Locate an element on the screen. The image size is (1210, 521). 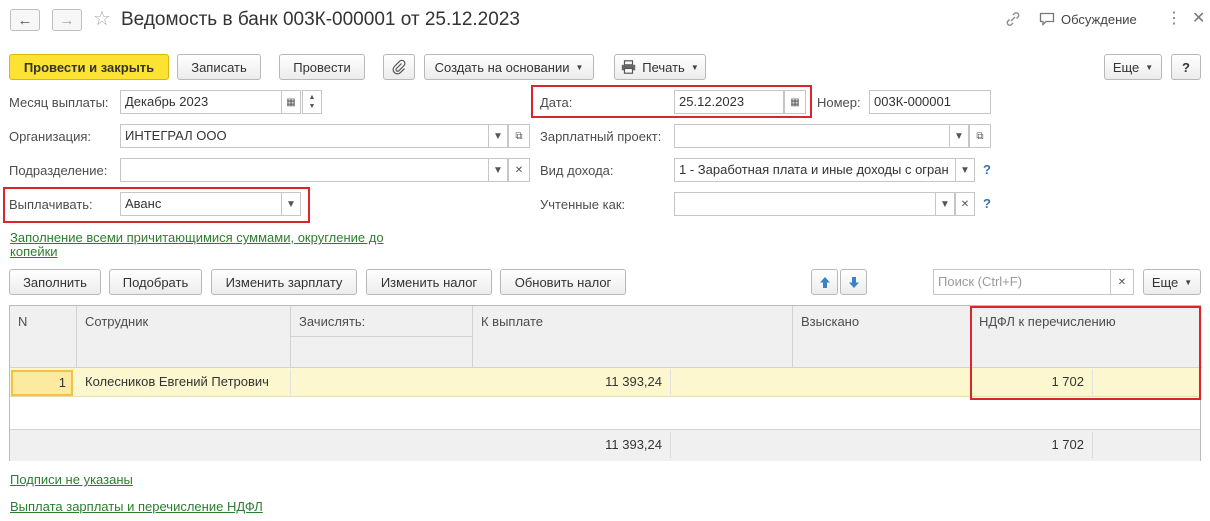
division-label: Подразделение: is located at coordinates (58, 170).